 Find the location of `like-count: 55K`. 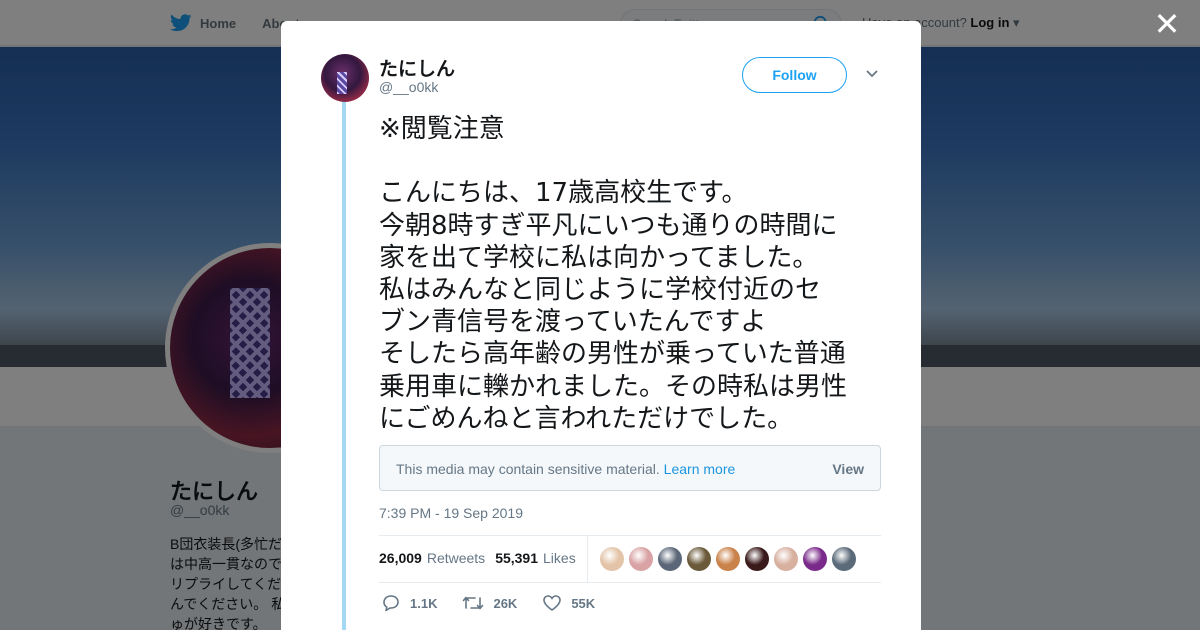

like-count: 55K is located at coordinates (583, 603).